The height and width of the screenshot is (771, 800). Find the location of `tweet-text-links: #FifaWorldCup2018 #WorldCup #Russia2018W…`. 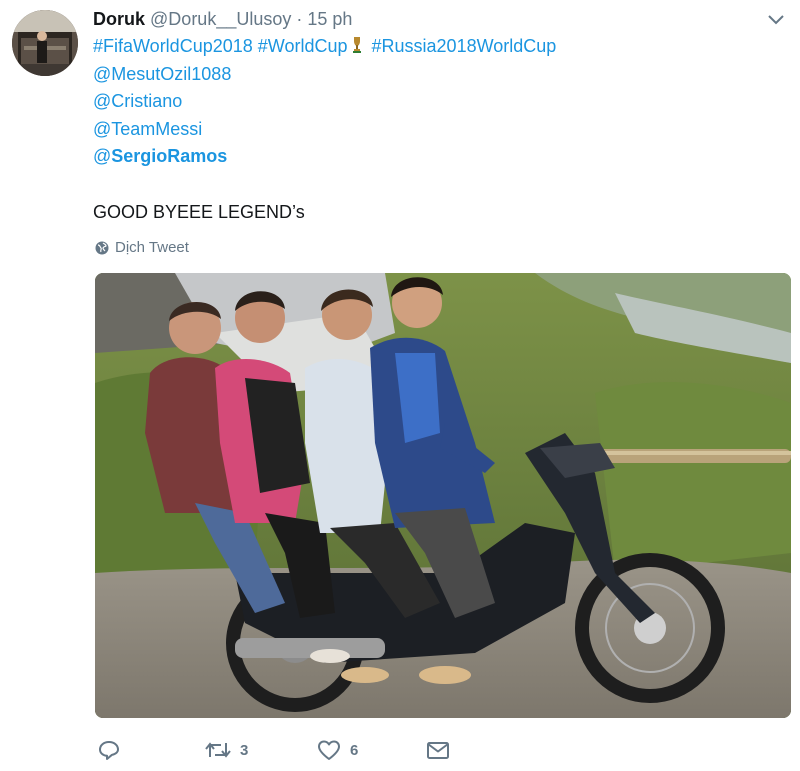

tweet-text-links: #FifaWorldCup2018 #WorldCup #Russia2018W… is located at coordinates (324, 103).